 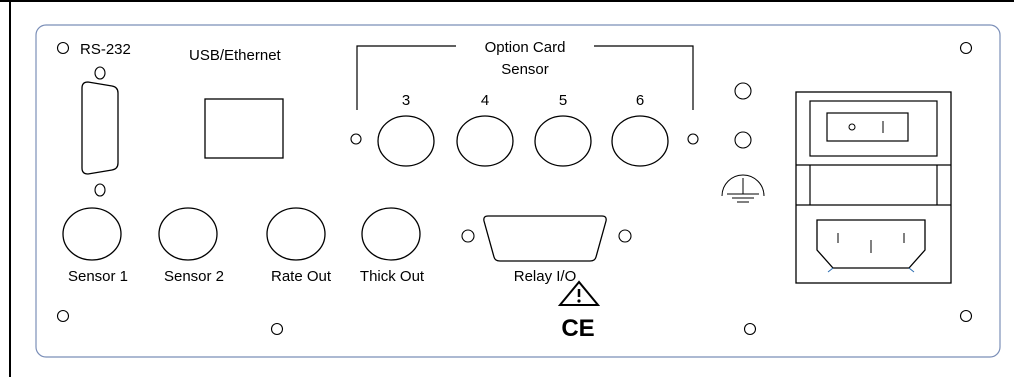 I want to click on rate-out-port, so click(x=296, y=234).